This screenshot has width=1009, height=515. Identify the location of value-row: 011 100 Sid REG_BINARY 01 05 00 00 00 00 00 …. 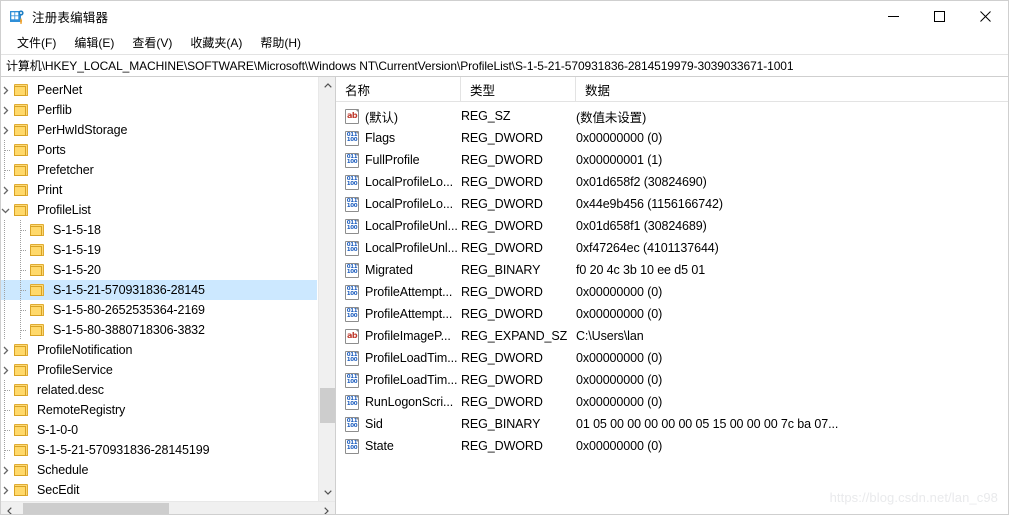
(672, 424).